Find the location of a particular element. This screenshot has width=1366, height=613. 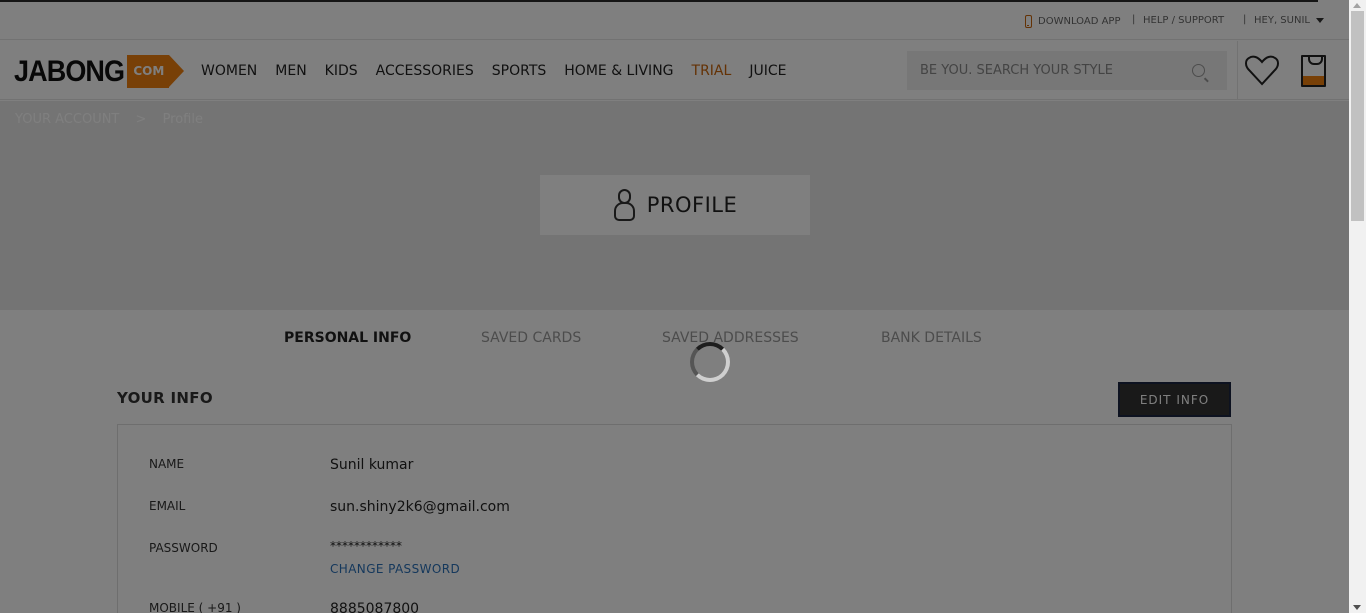

scroll-up-arrow-icon is located at coordinates (1357, 5).